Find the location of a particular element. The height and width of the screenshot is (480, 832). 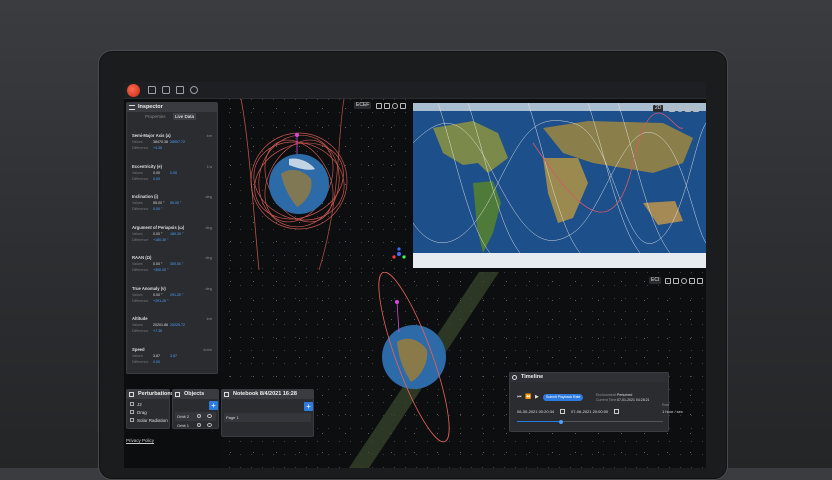

property-label: True Anomaly (ν) is located at coordinates (149, 288).